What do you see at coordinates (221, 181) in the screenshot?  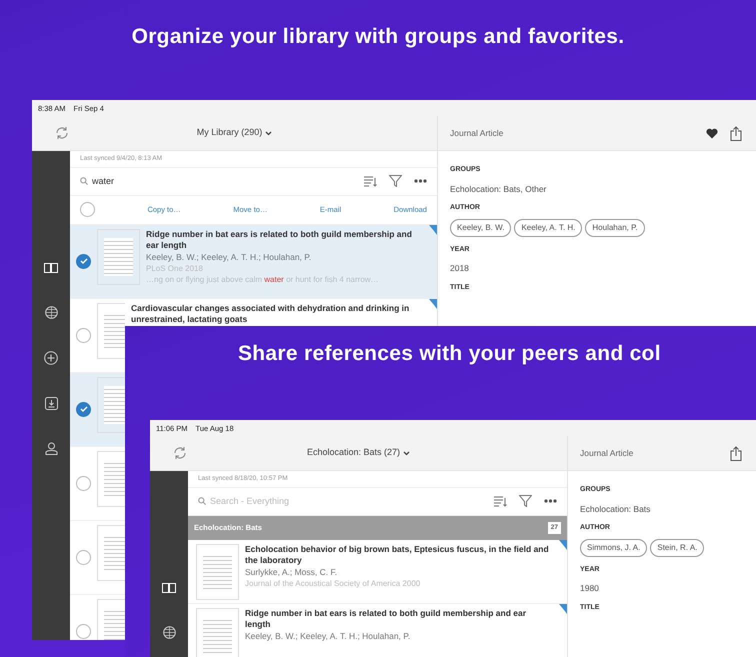 I see `search-field: water` at bounding box center [221, 181].